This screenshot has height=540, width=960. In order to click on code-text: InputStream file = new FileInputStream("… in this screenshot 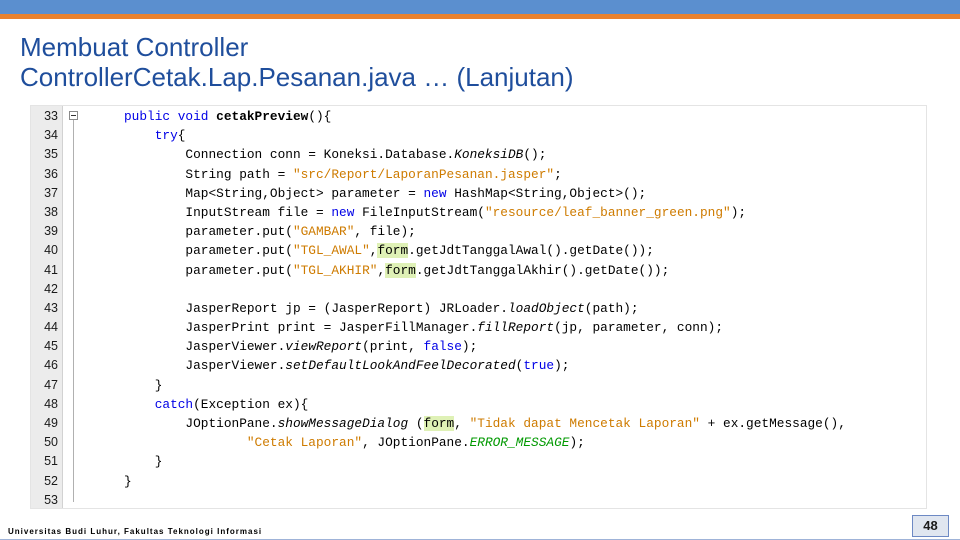, I will do `click(435, 212)`.